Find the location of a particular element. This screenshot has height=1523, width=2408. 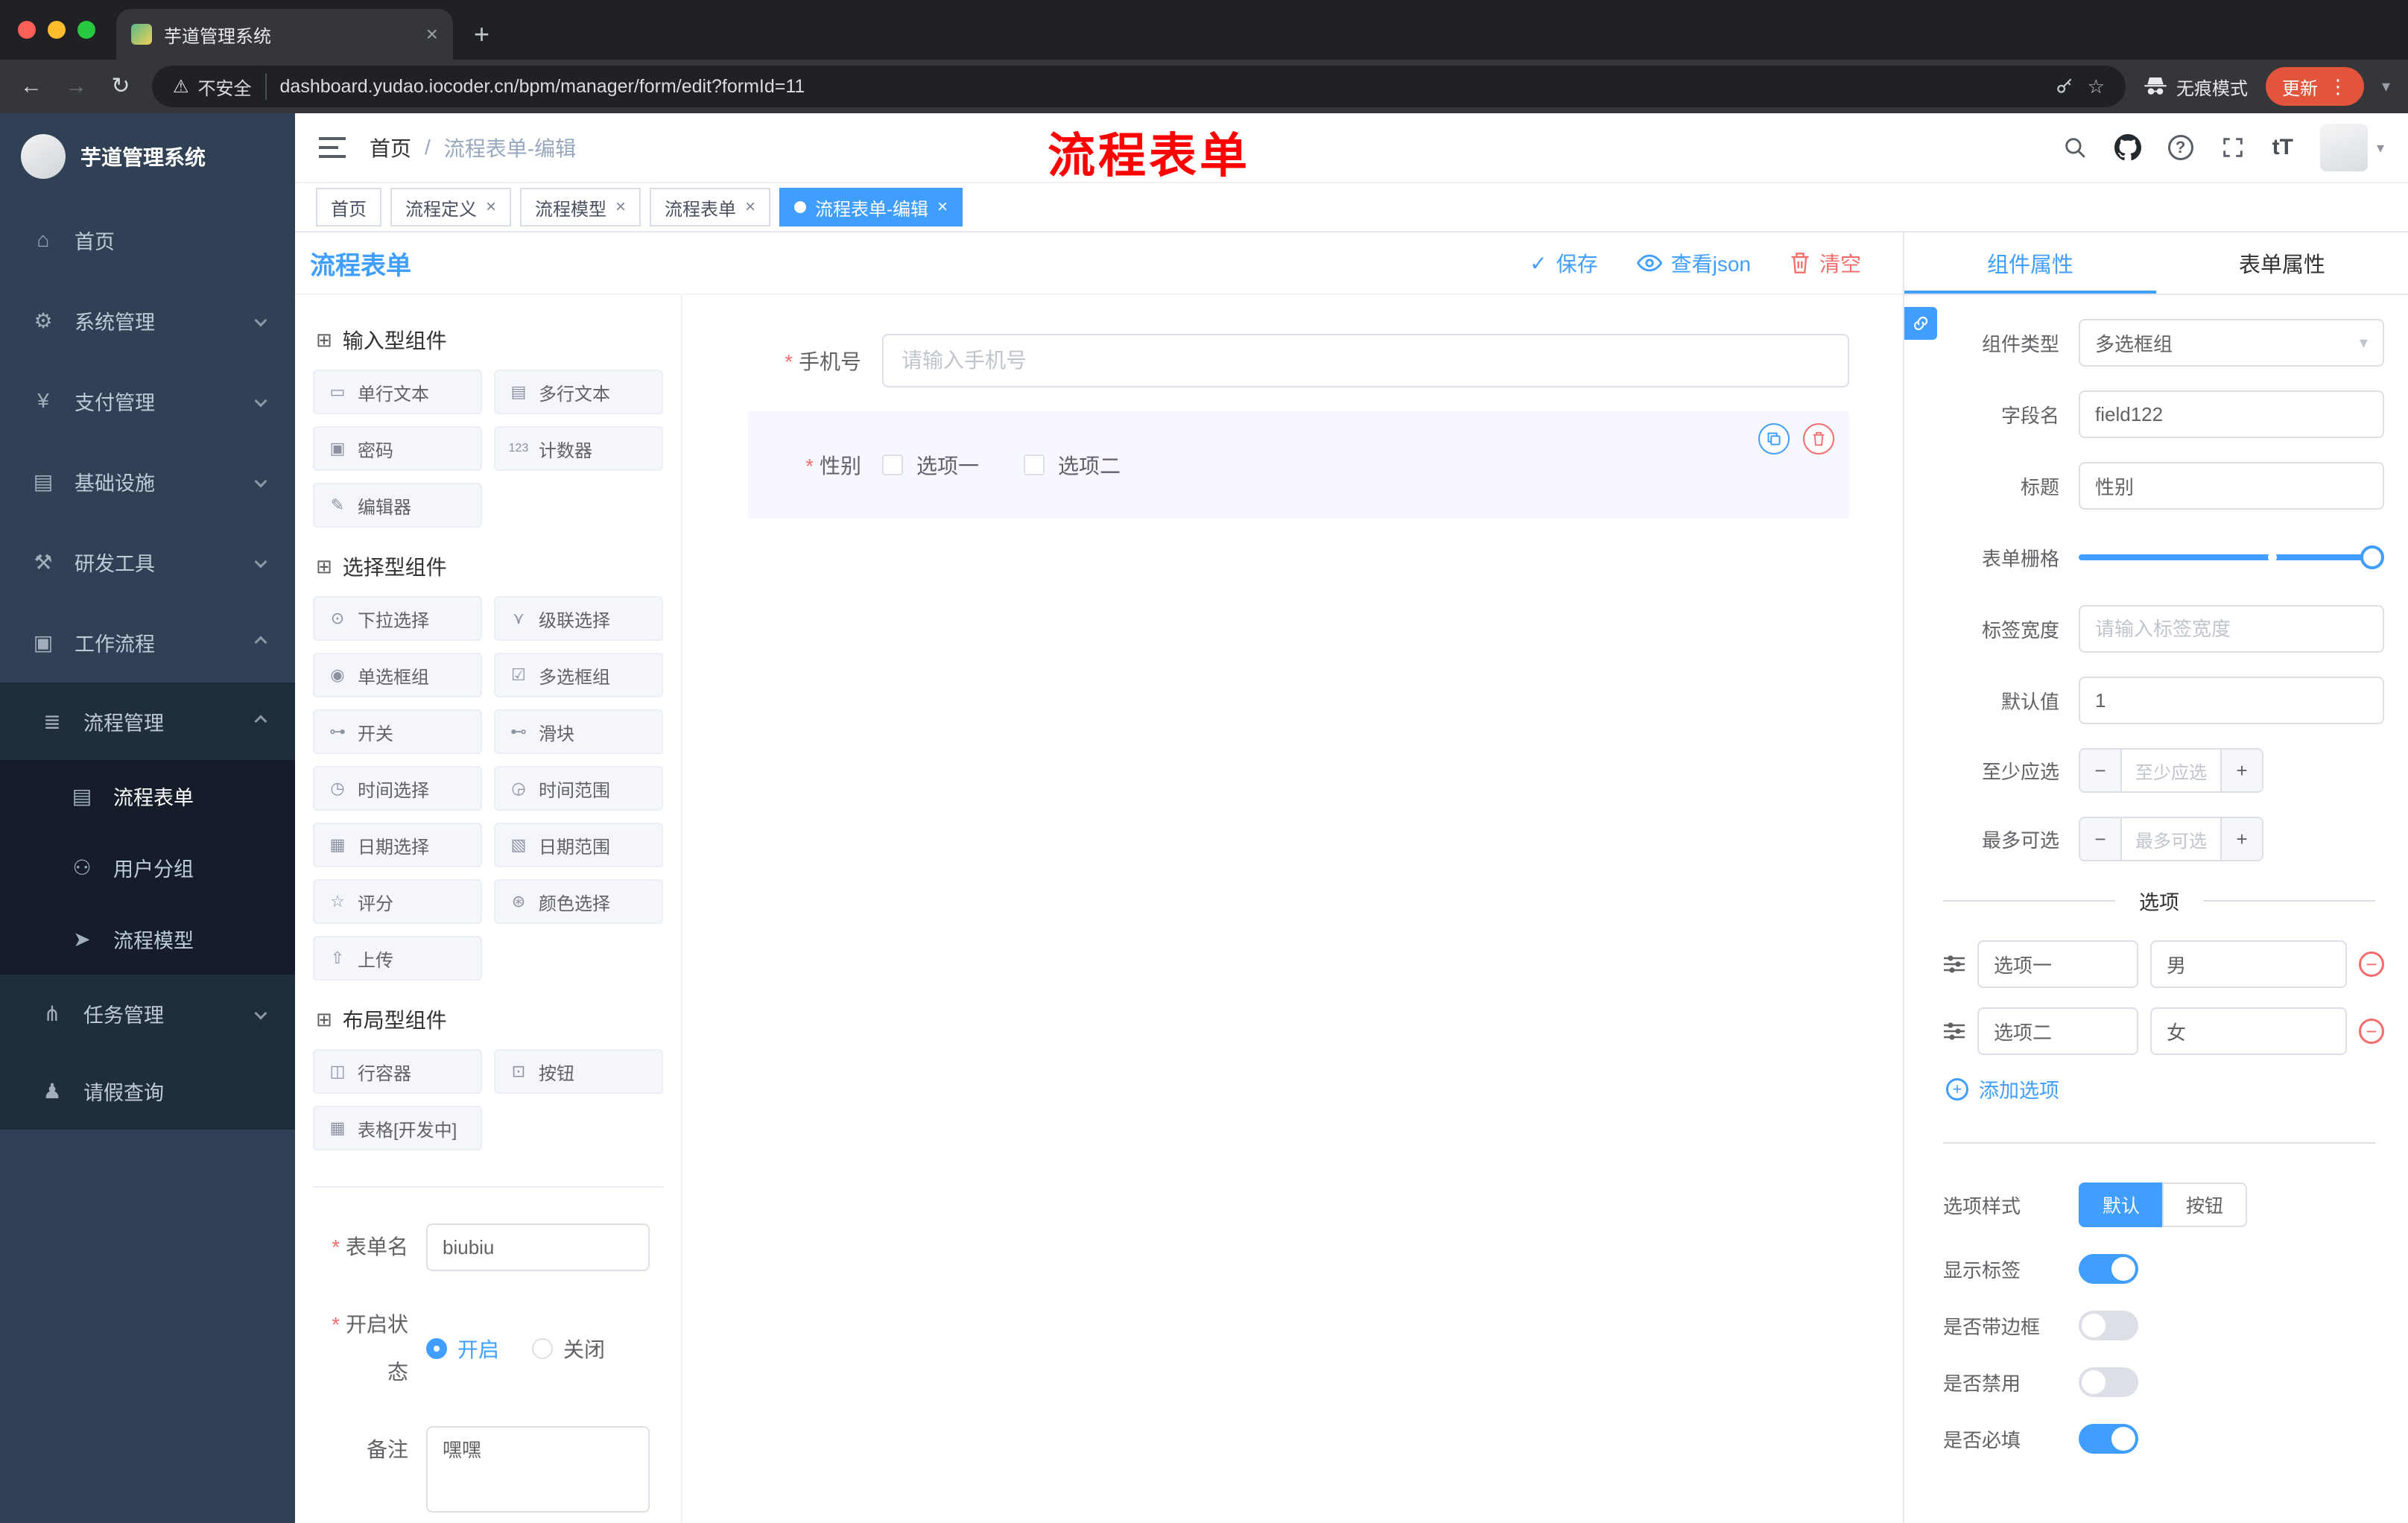

tab-component-props: 组件属性 is located at coordinates (2030, 263).